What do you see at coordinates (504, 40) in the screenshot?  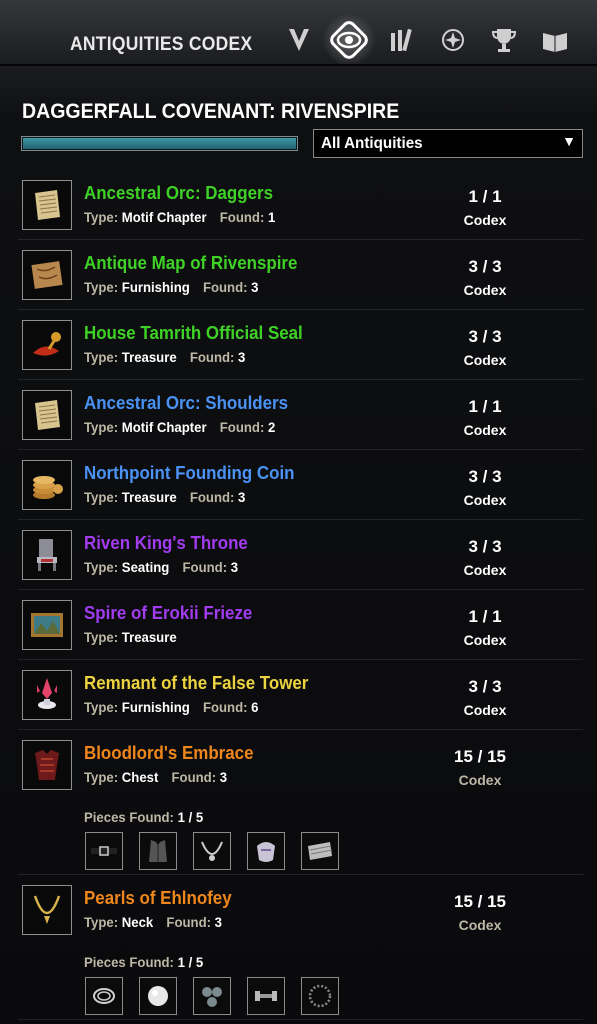 I see `achievements-icon` at bounding box center [504, 40].